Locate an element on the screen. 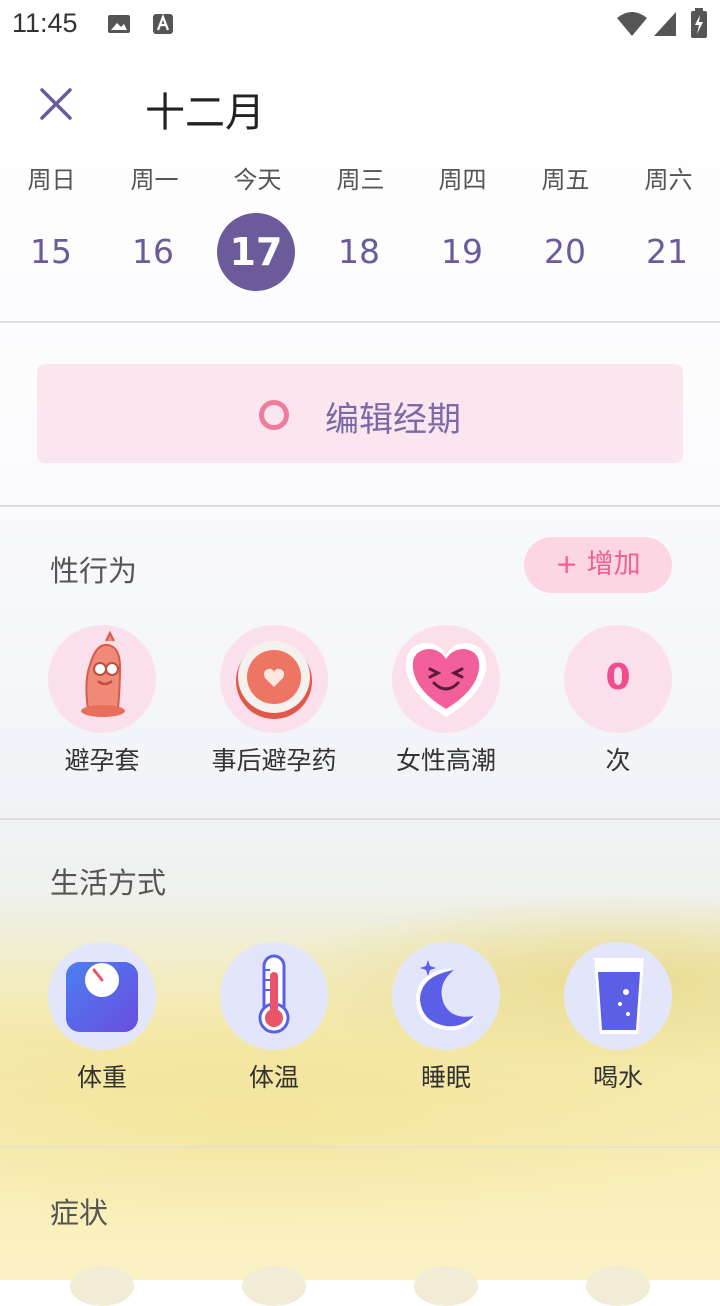 This screenshot has height=1306, width=720. weekday-label: 周六 is located at coordinates (668, 180).